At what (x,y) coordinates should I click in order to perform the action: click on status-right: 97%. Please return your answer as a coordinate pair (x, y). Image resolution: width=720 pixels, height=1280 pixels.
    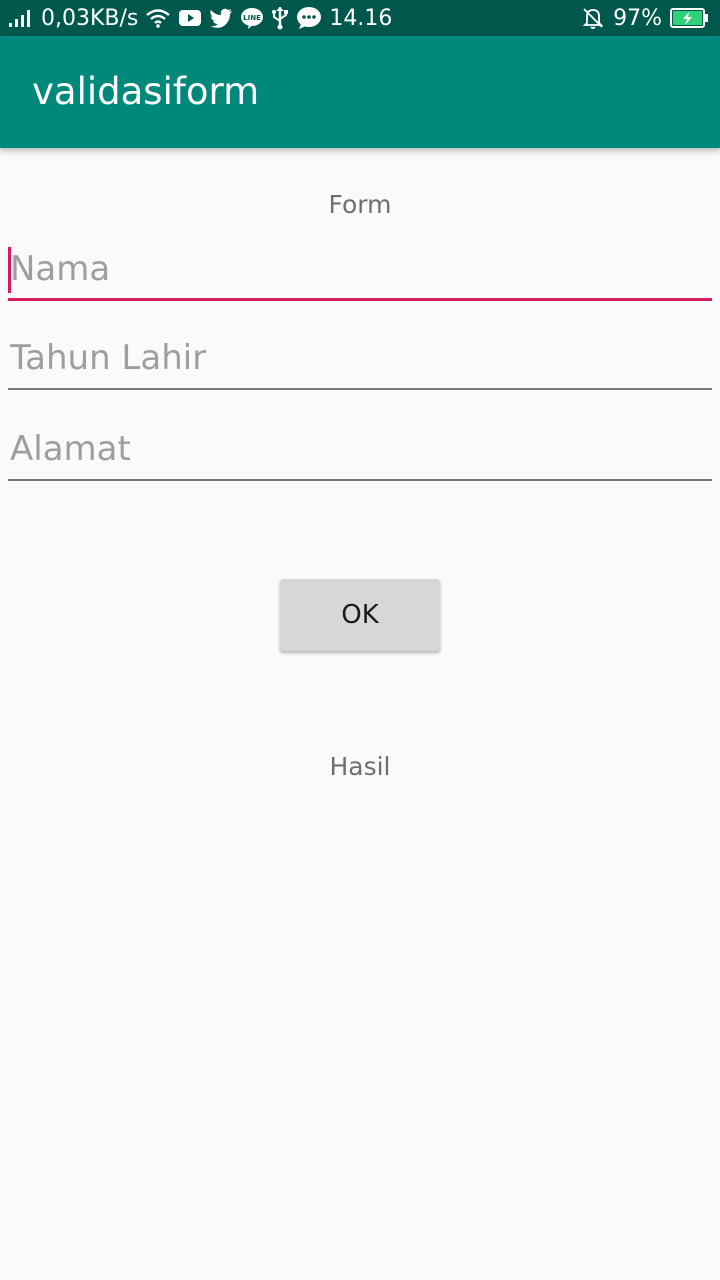
    Looking at the image, I should click on (645, 18).